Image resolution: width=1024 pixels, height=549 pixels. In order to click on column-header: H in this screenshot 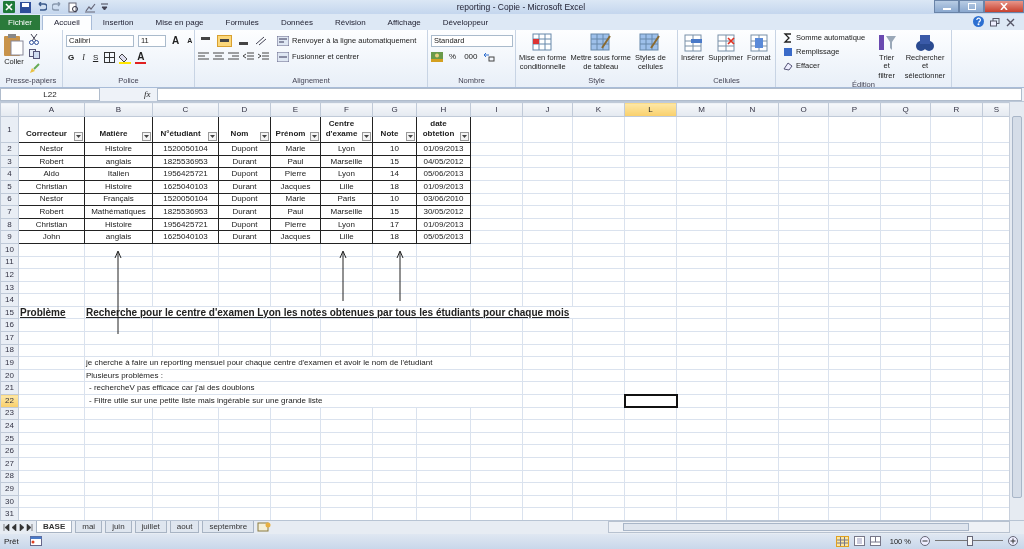, I will do `click(443, 109)`.